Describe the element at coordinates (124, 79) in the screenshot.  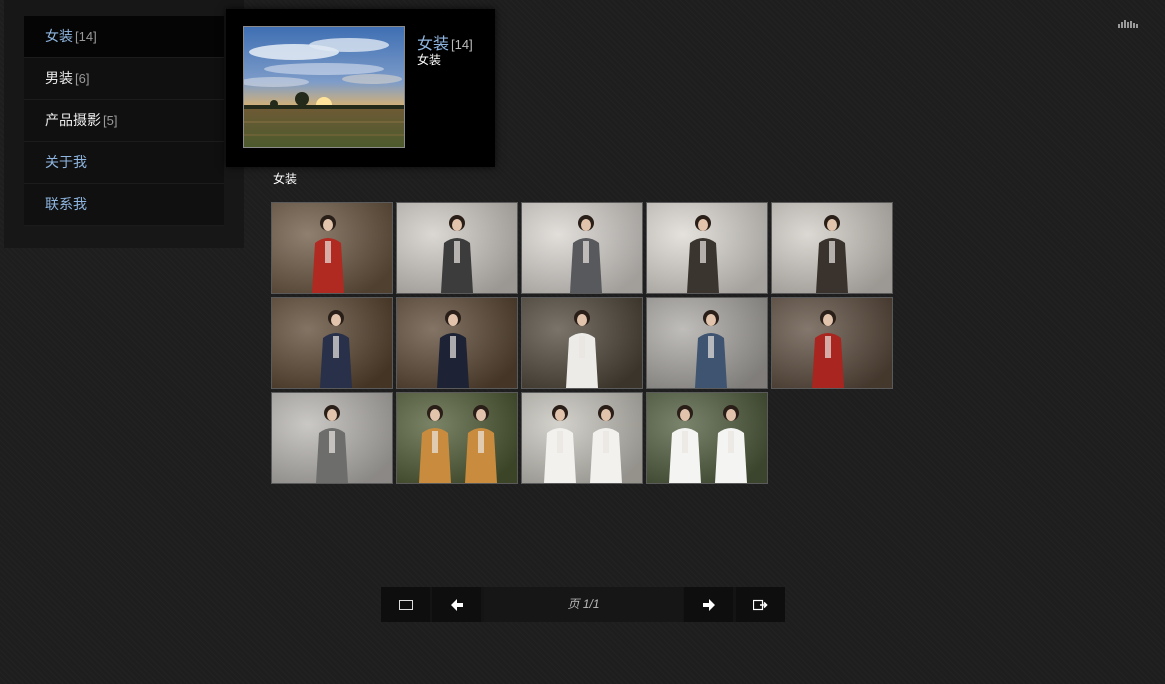
I see `menu-item-1: 男装 [6]` at that location.